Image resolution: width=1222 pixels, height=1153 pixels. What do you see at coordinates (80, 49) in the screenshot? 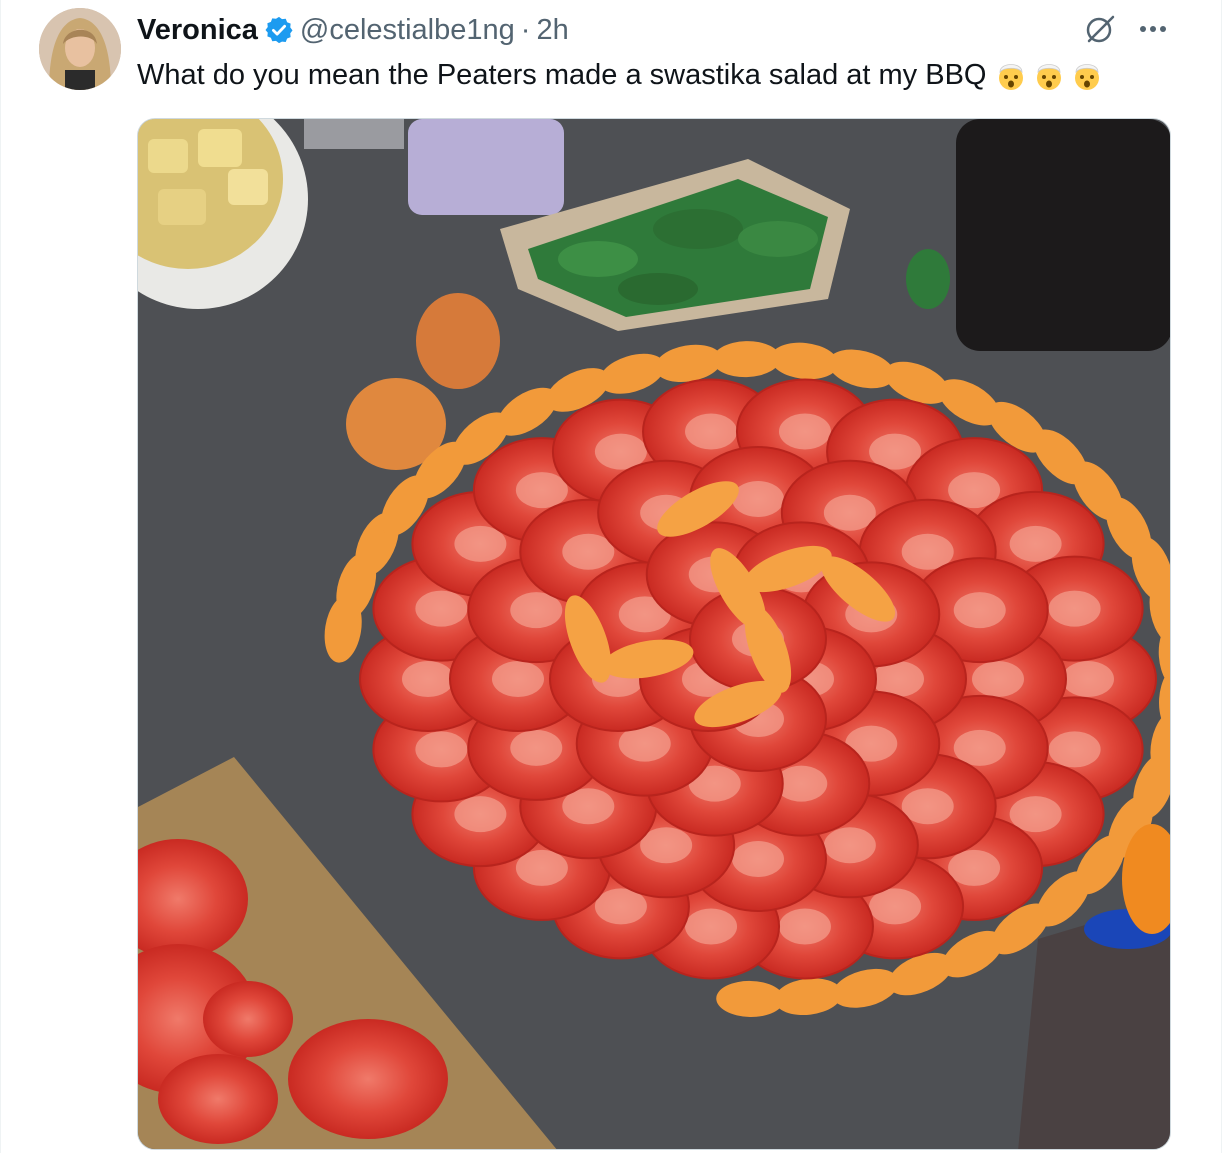
I see `avatar` at bounding box center [80, 49].